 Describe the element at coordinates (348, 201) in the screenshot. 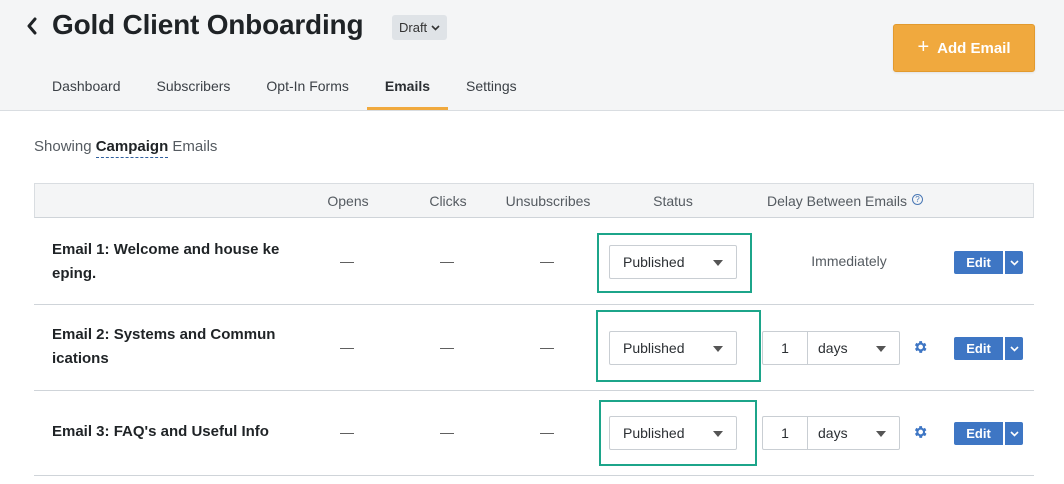

I see `column-header-opens: Opens` at that location.